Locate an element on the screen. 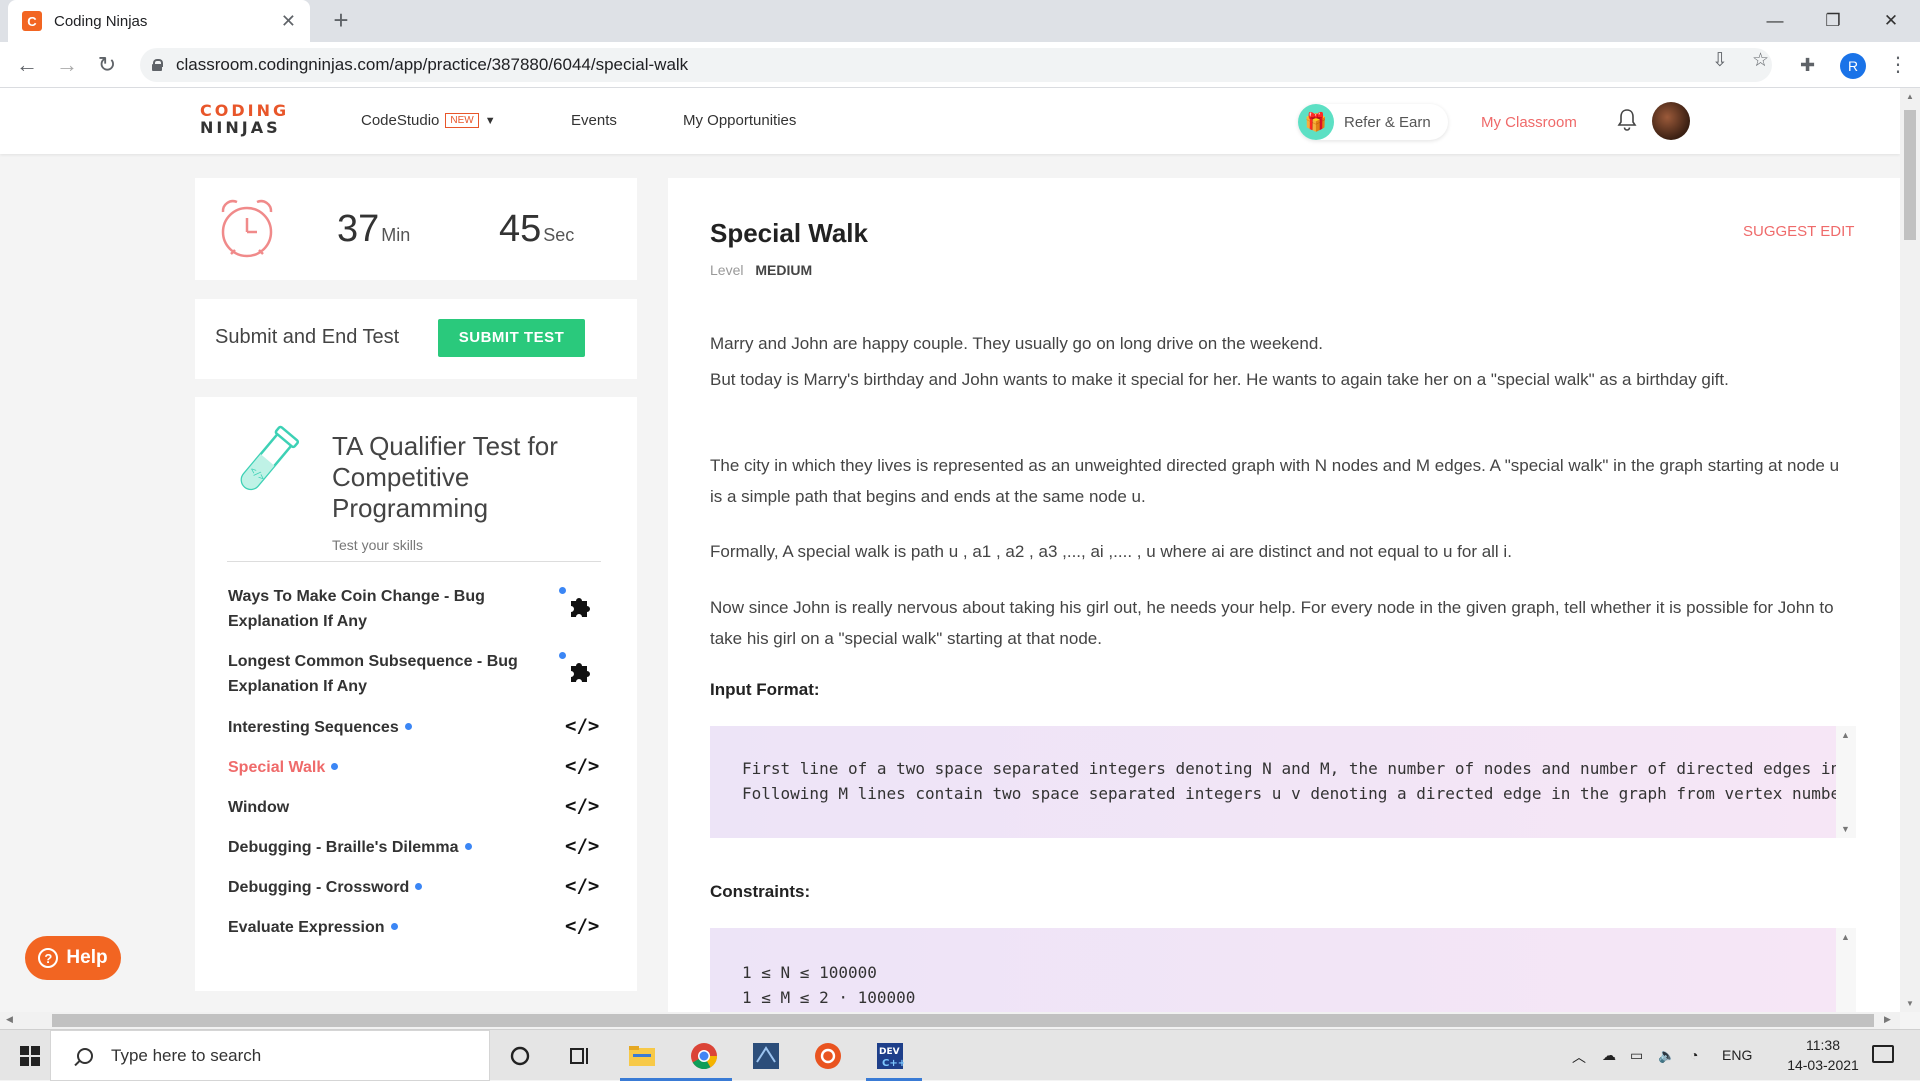 This screenshot has height=1081, width=1920. help-button: ? Help is located at coordinates (73, 958).